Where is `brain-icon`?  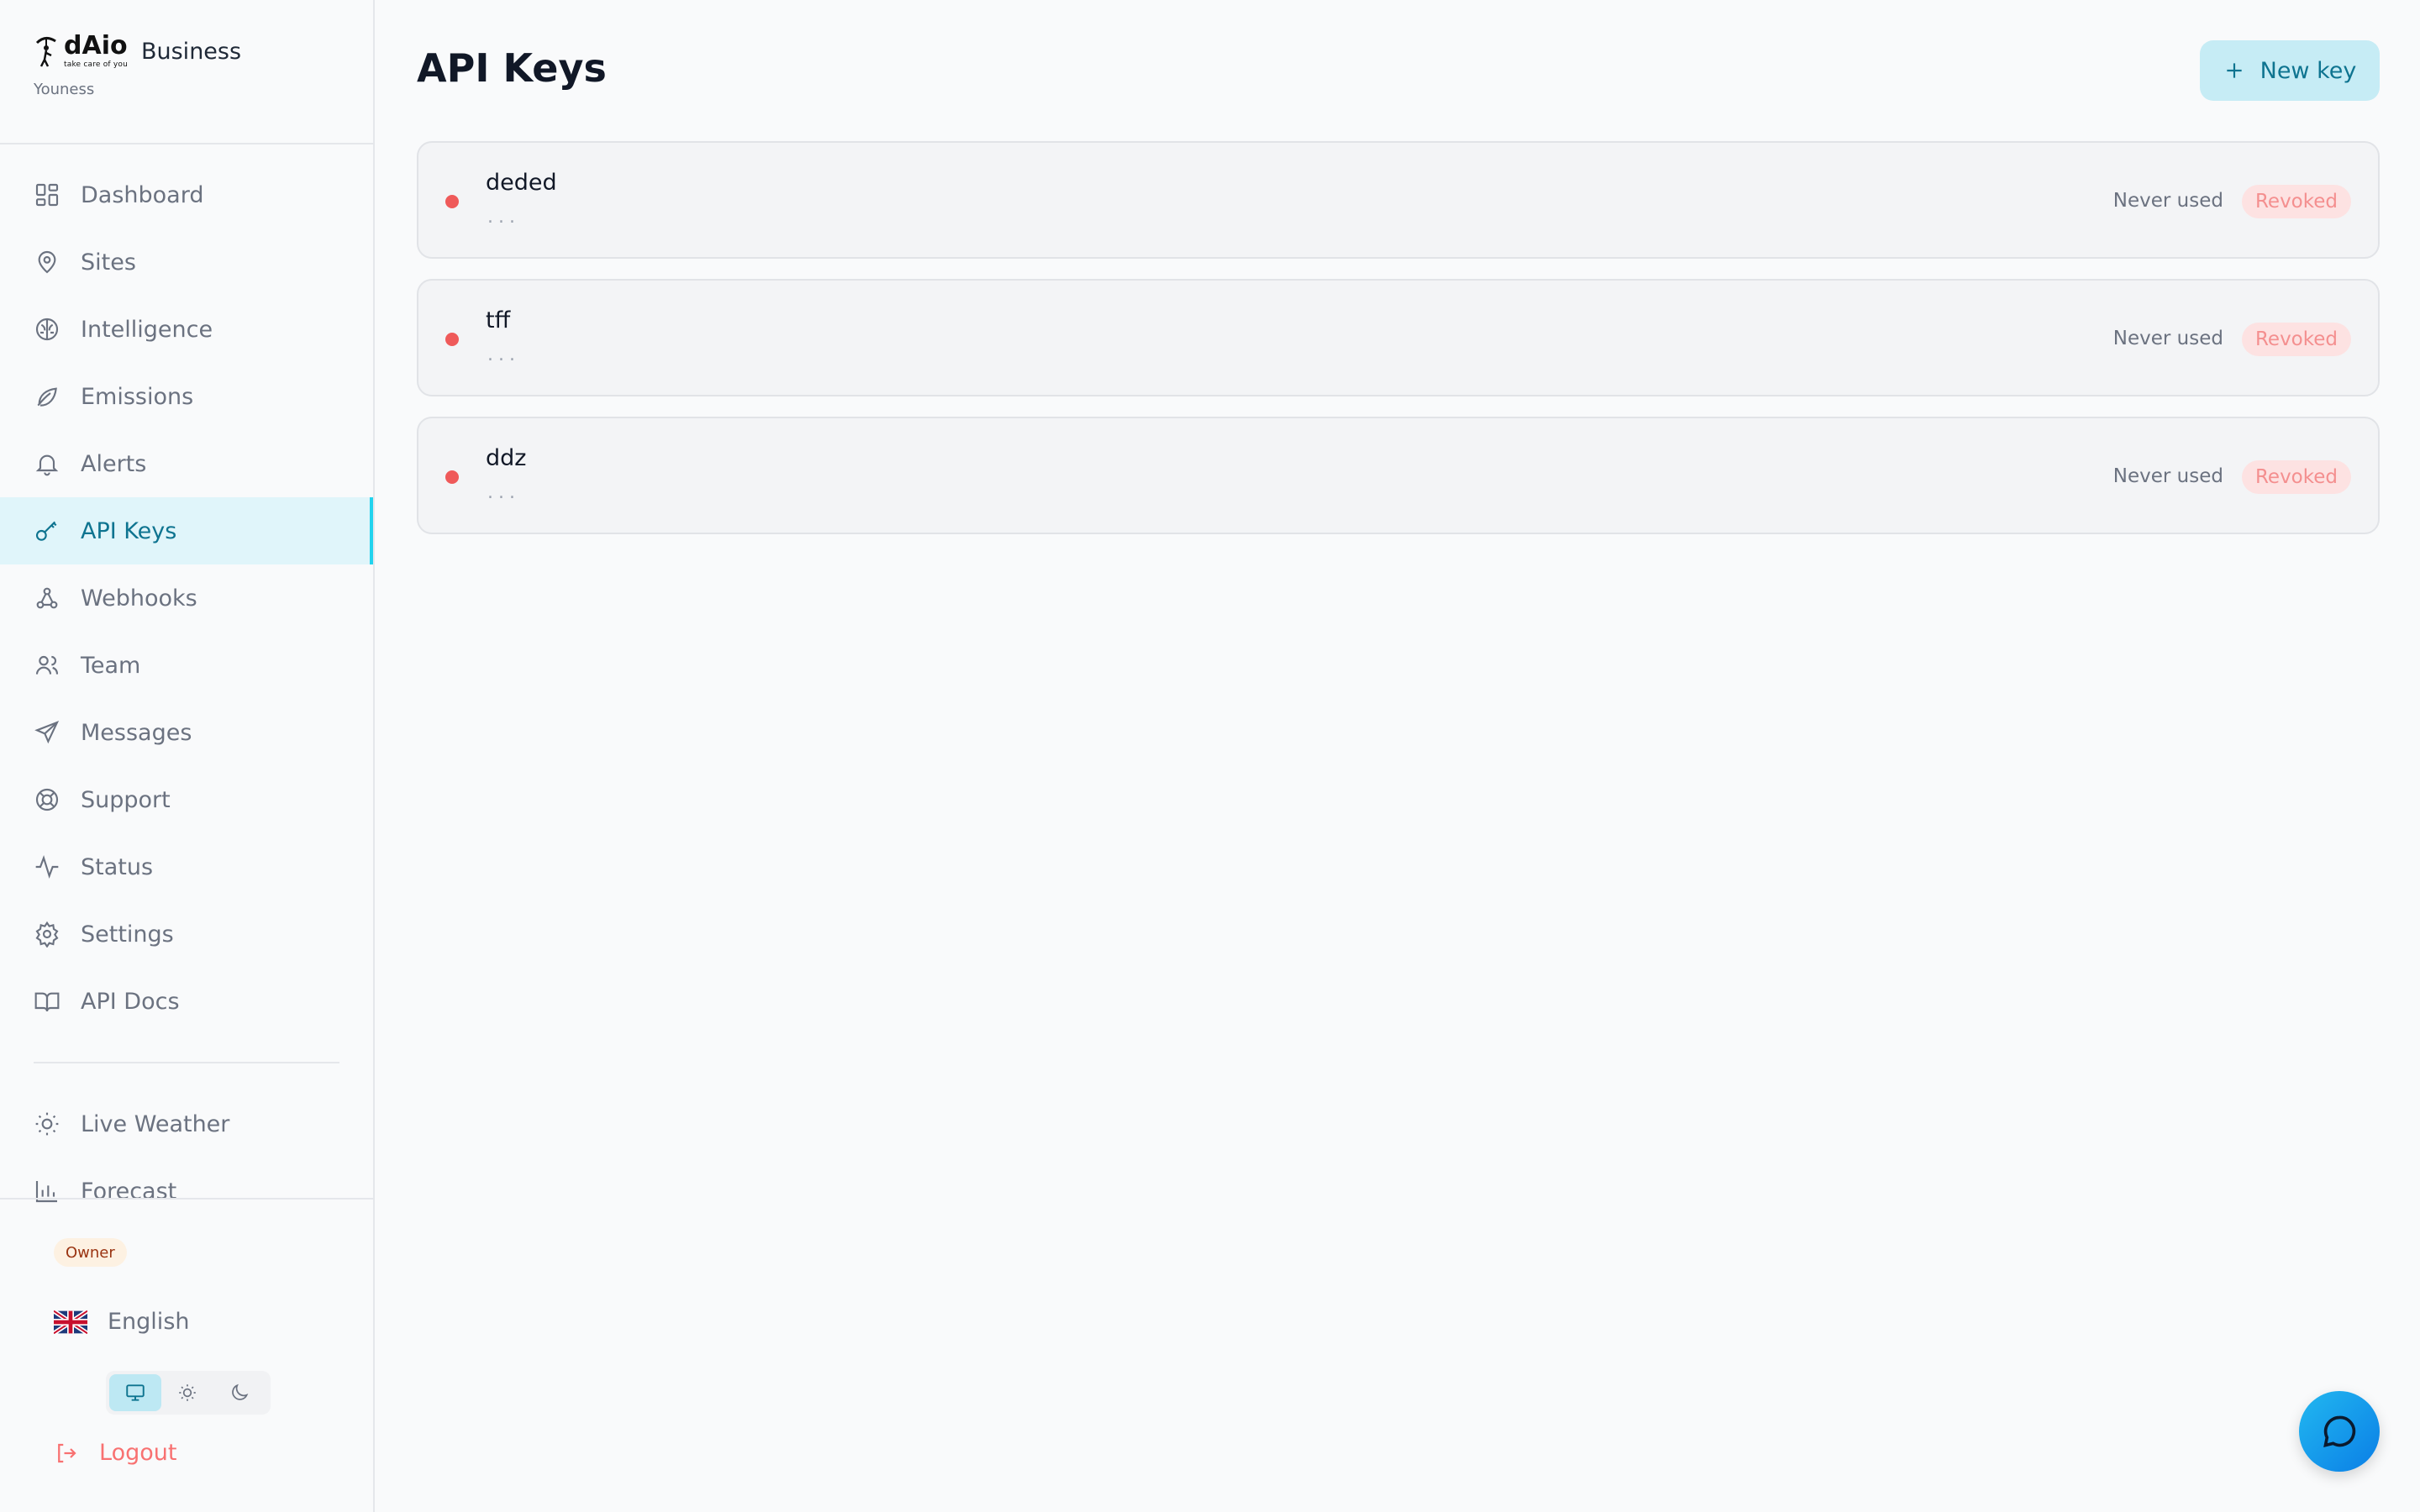 brain-icon is located at coordinates (47, 329).